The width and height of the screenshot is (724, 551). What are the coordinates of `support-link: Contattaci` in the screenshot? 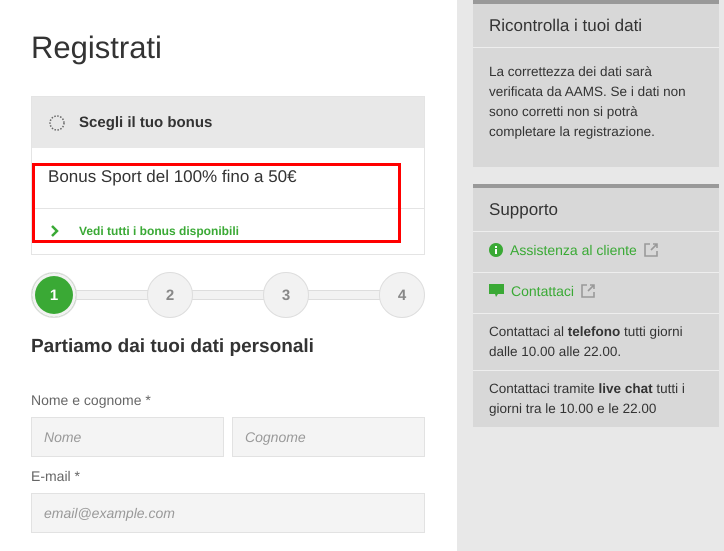 It's located at (542, 291).